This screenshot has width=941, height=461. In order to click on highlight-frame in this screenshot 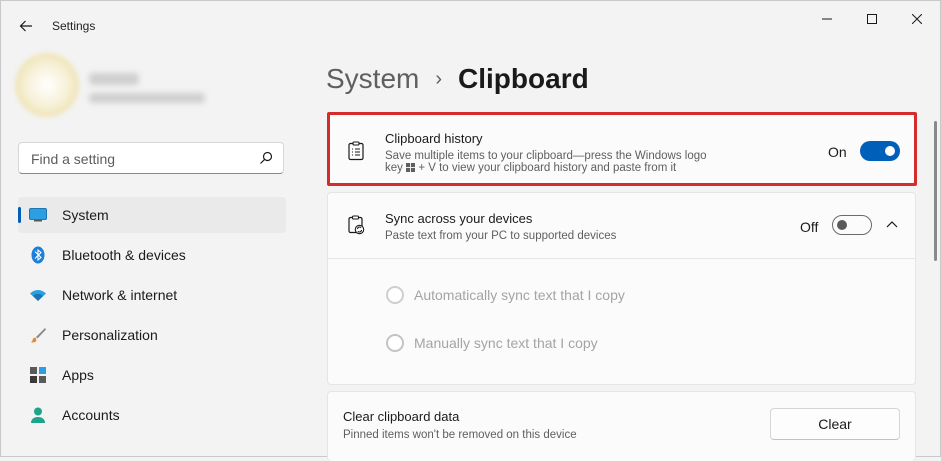, I will do `click(622, 149)`.